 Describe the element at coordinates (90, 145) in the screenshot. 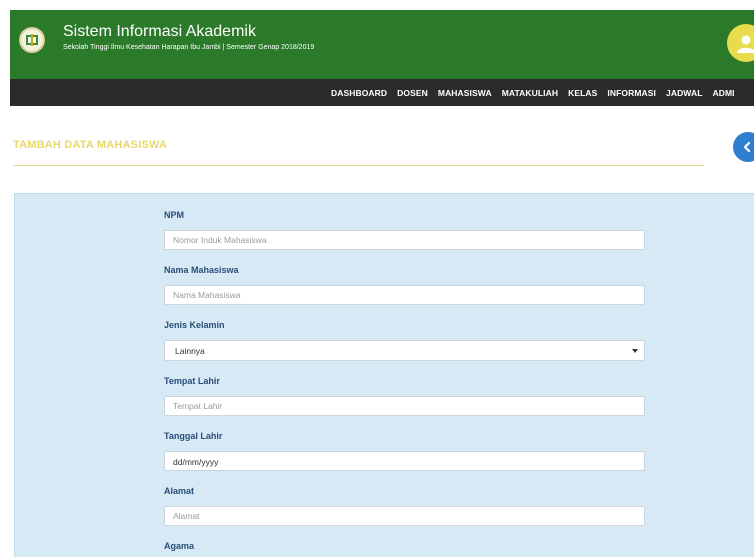

I see `page-title: TAMBAH DATA MAHASISWA` at that location.